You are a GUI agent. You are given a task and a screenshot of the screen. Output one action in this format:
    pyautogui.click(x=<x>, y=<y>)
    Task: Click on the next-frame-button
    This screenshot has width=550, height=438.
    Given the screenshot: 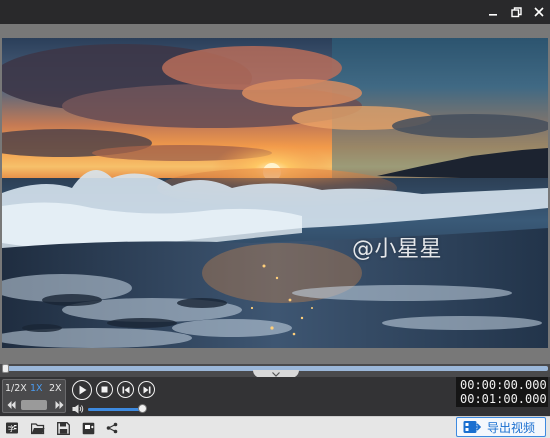 What is the action you would take?
    pyautogui.click(x=146, y=389)
    